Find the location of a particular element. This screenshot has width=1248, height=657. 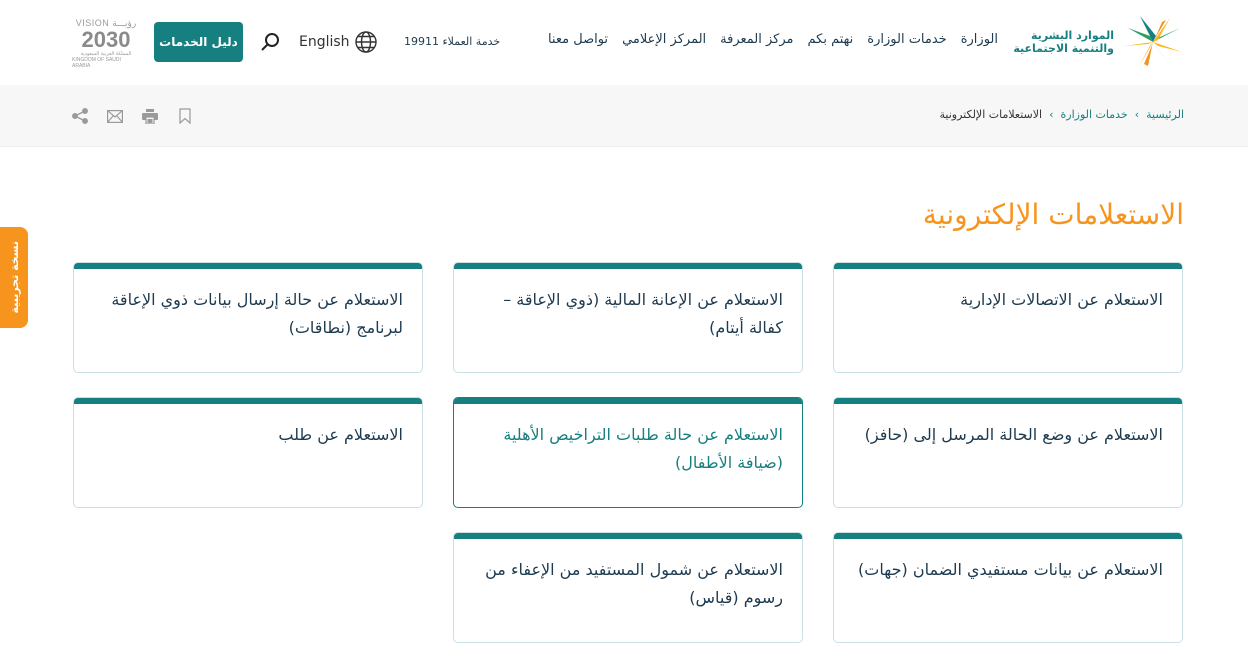

ministry-logo: الموارد البشرية والتنمية الاجتماعية is located at coordinates (1098, 42).